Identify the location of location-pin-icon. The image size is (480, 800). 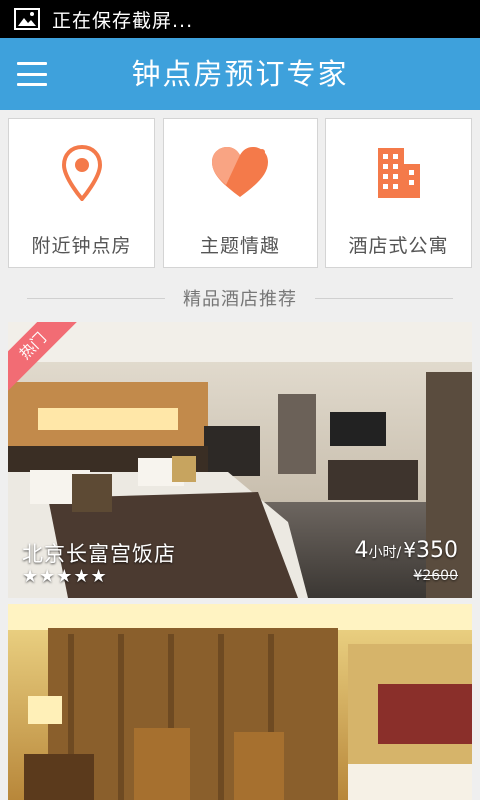
(81, 173).